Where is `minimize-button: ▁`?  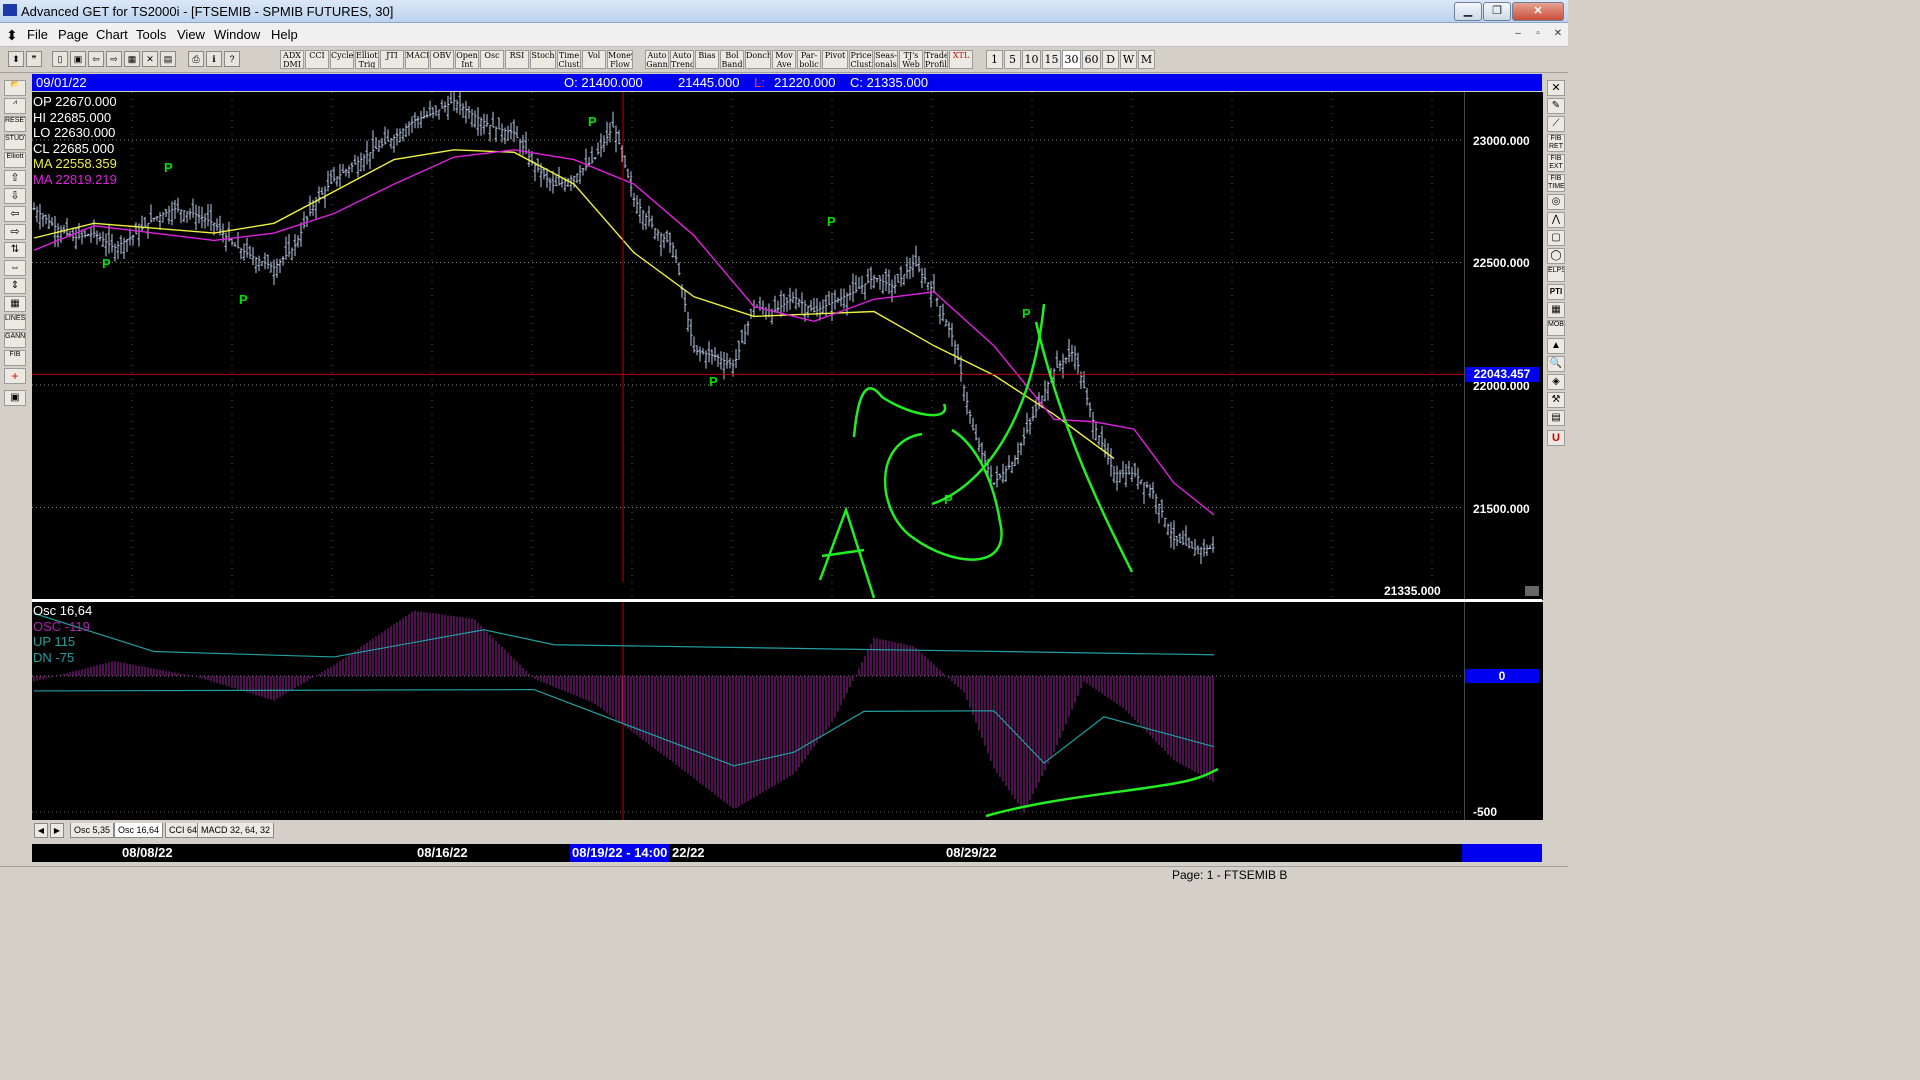 minimize-button: ▁ is located at coordinates (1468, 11).